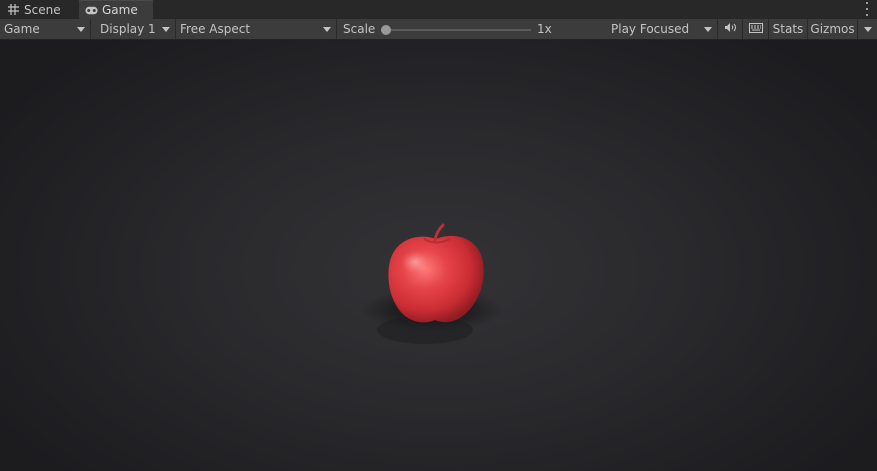  What do you see at coordinates (22, 29) in the screenshot?
I see `view-dropdown-label: Game` at bounding box center [22, 29].